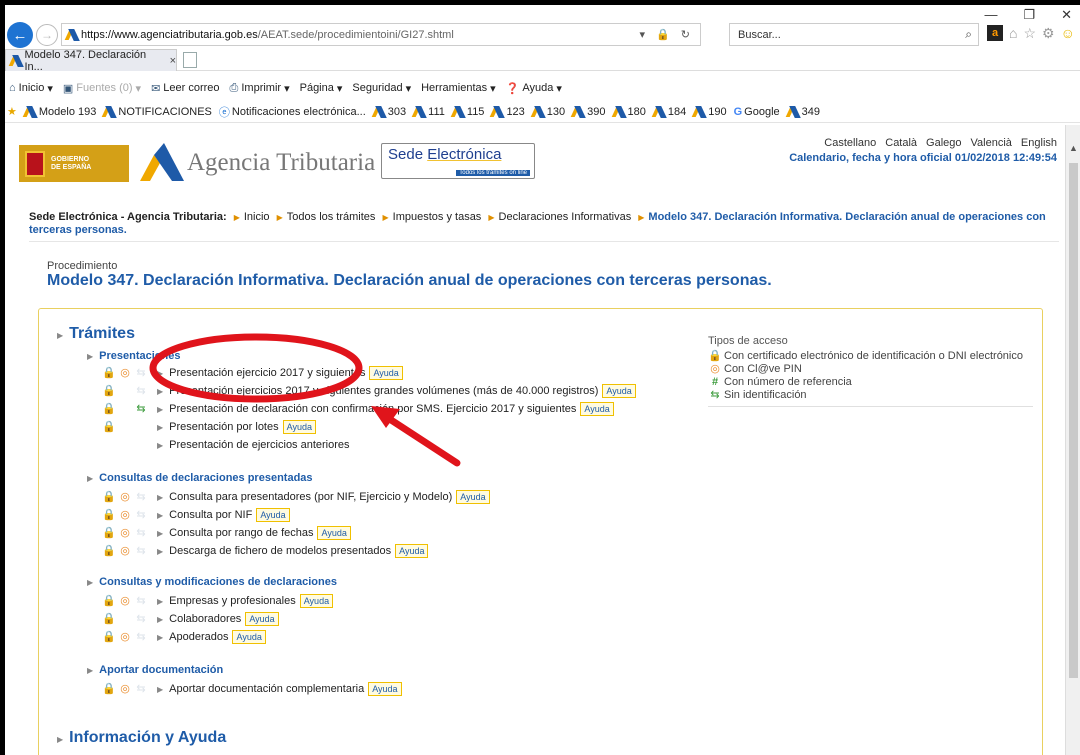  Describe the element at coordinates (281, 163) in the screenshot. I see `agency-name: Agencia Tributaria` at that location.